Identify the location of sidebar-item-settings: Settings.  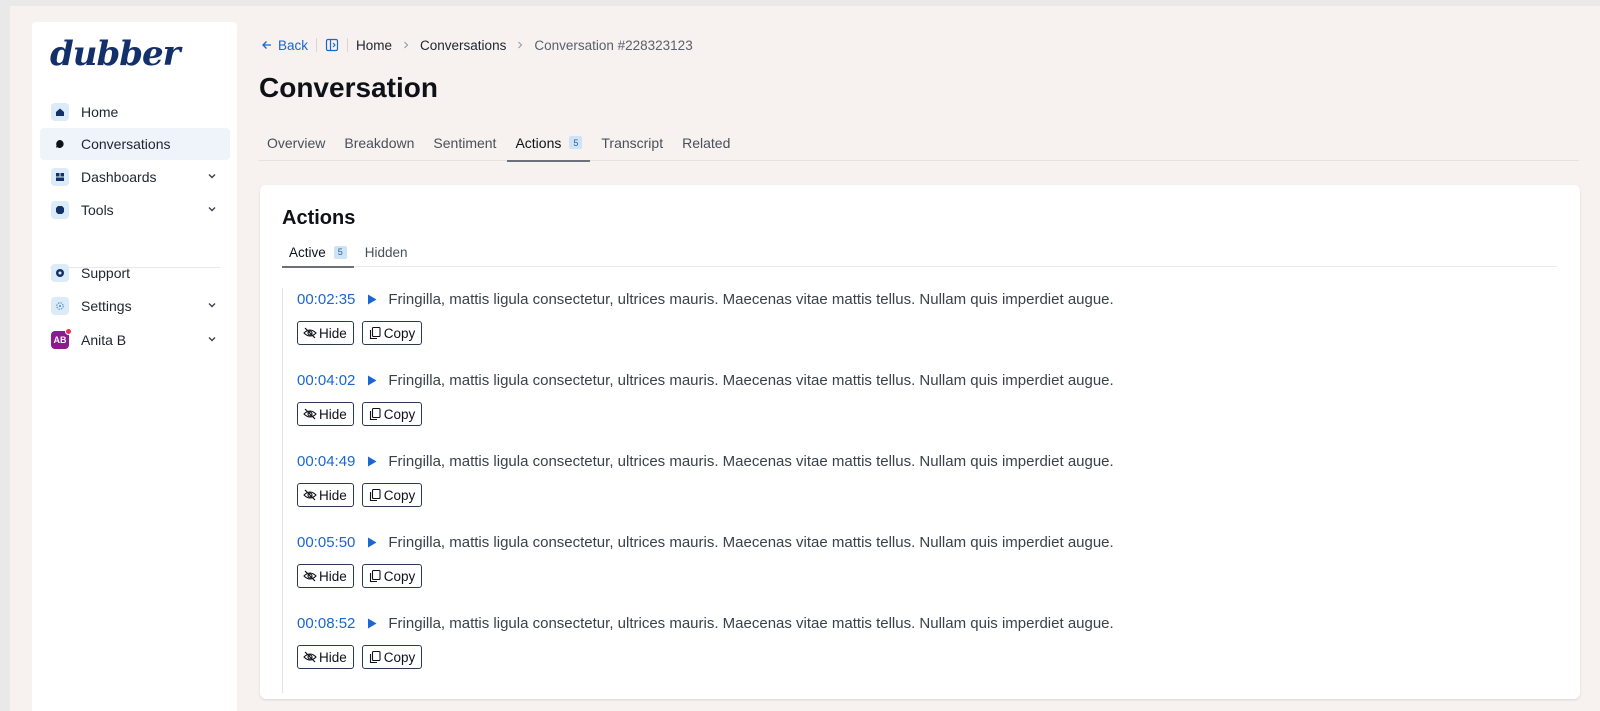
(135, 306).